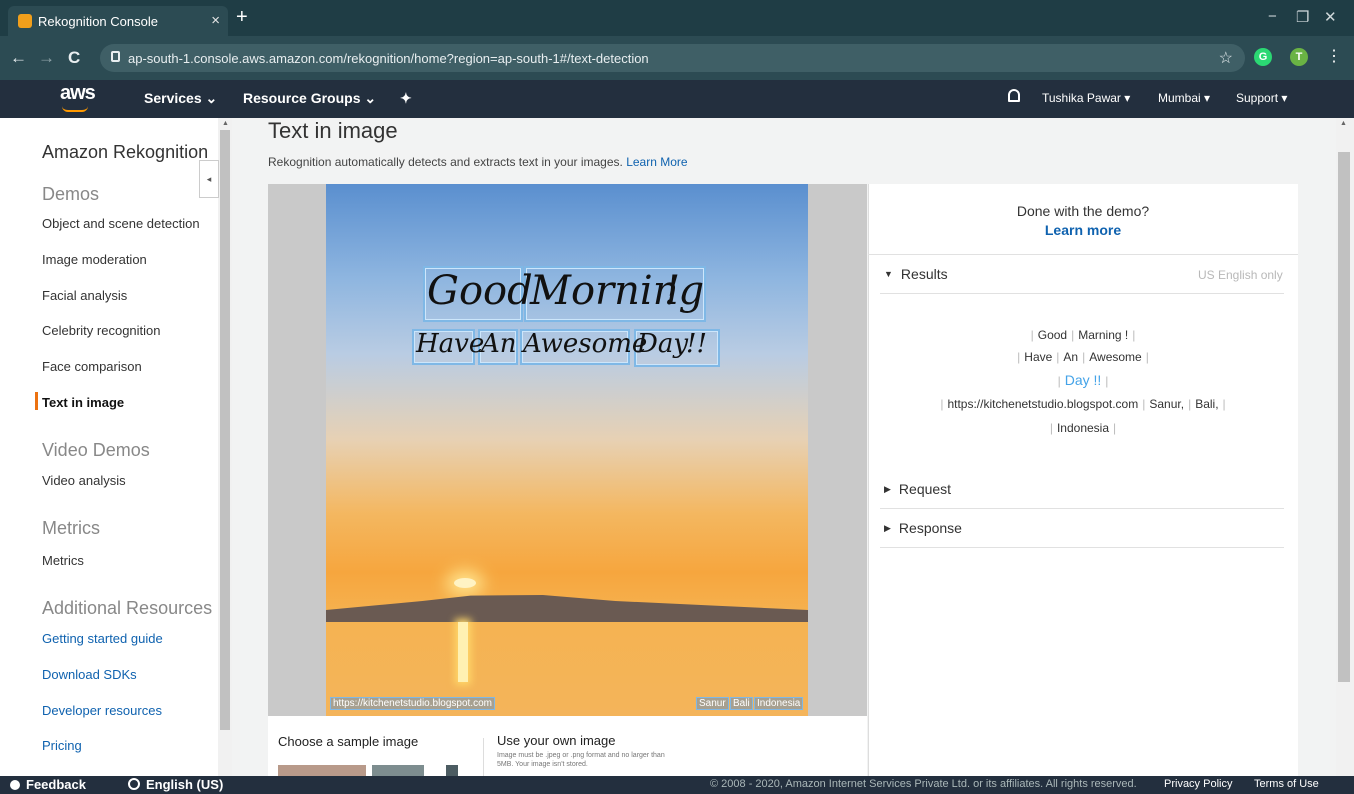 This screenshot has height=794, width=1354. Describe the element at coordinates (125, 152) in the screenshot. I see `sidebar-title: Amazon Rekognition` at that location.